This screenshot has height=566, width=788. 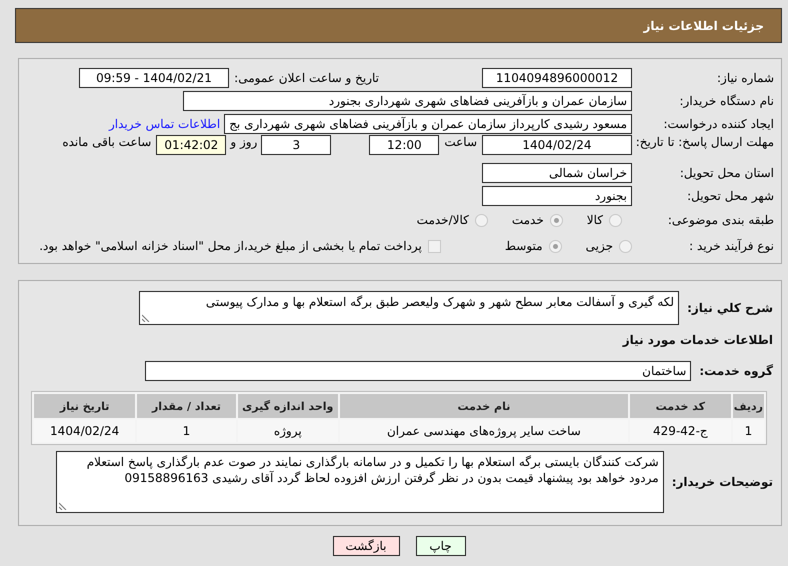 I want to click on column-header: واحد اندازه گیری, so click(x=288, y=406).